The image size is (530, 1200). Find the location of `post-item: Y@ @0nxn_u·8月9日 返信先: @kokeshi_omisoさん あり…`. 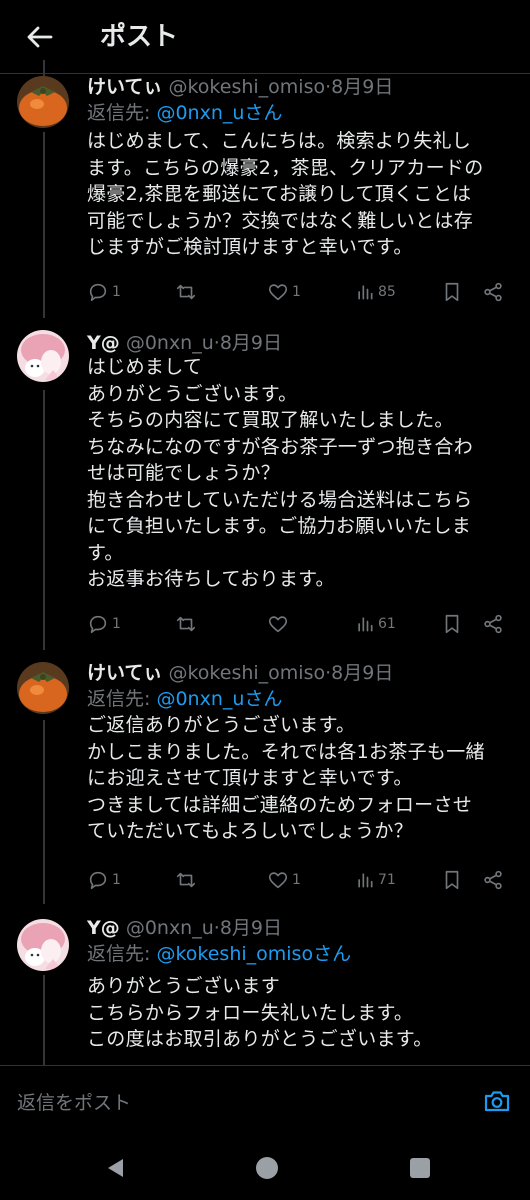

post-item: Y@ @0nxn_u·8月9日 返信先: @kokeshi_omisoさん あり… is located at coordinates (265, 990).